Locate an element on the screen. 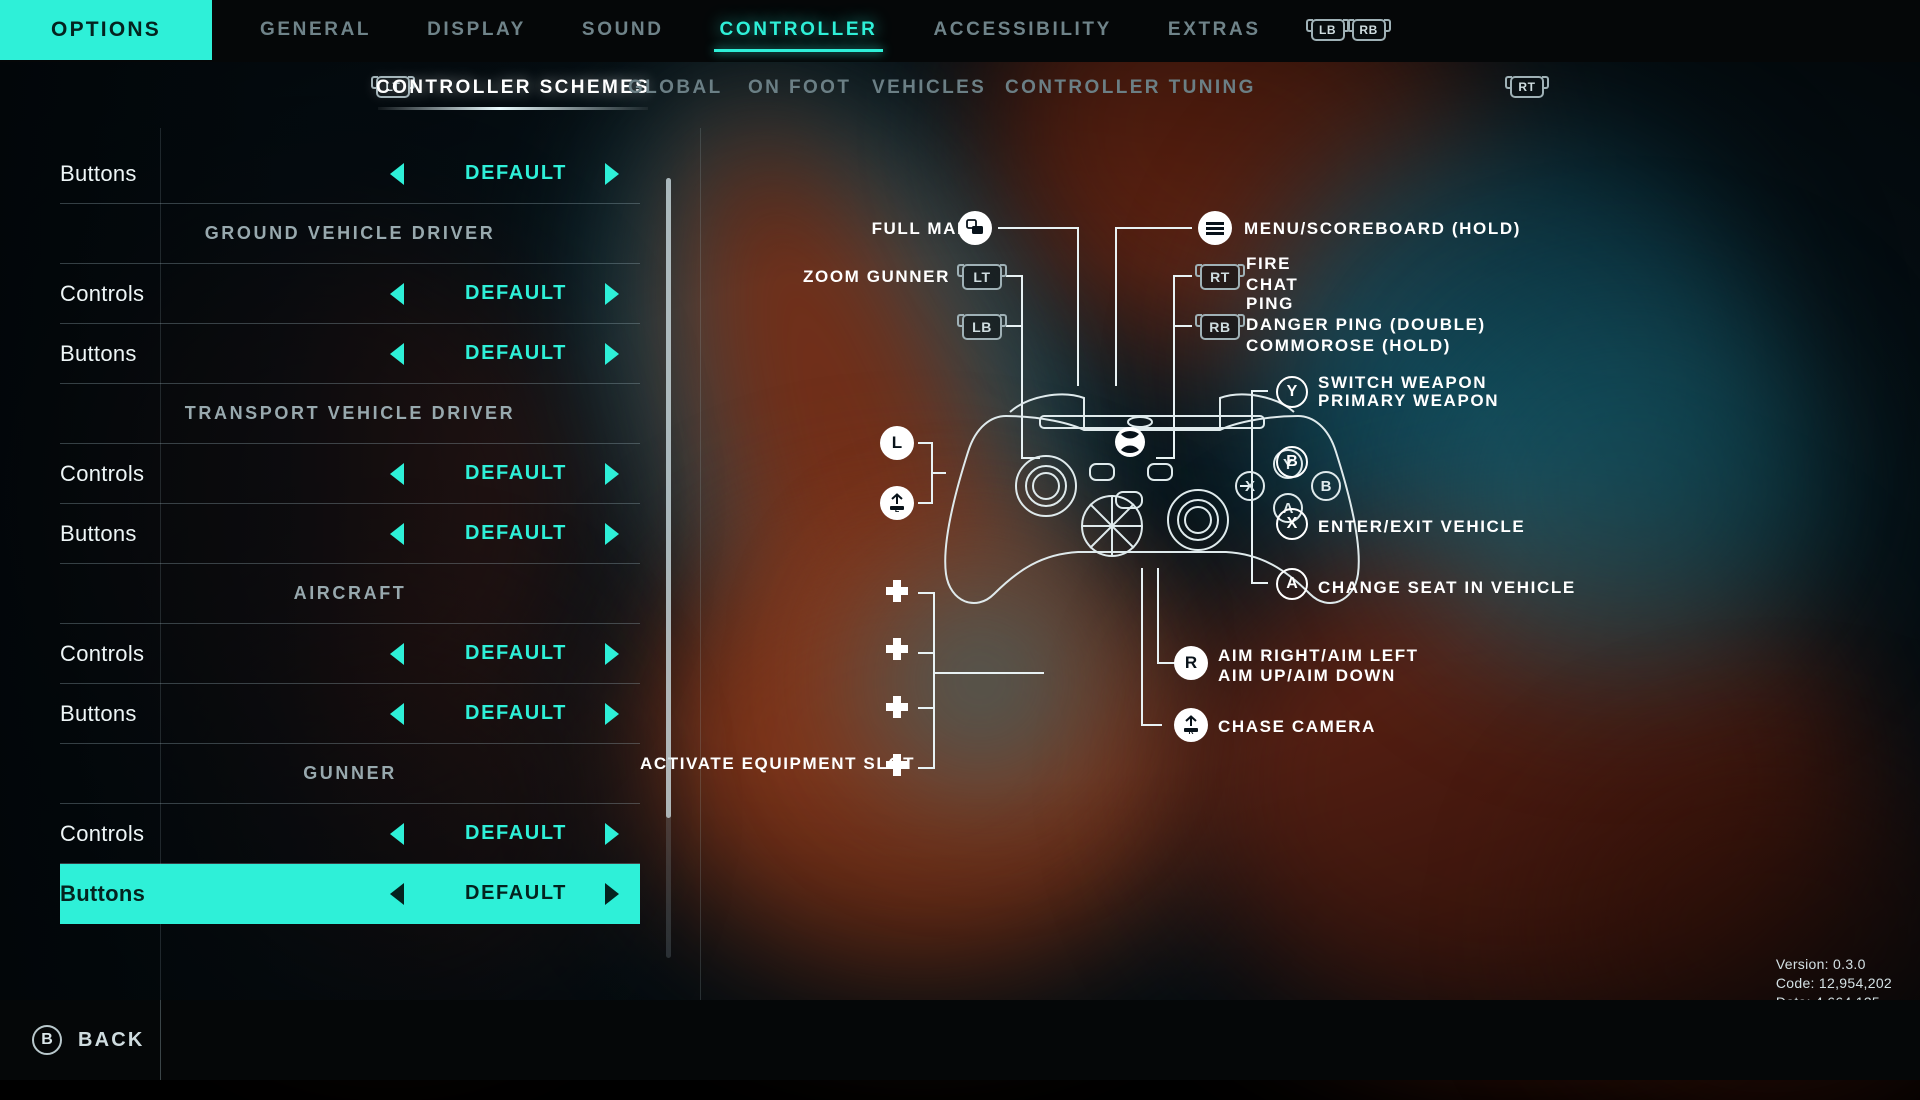 This screenshot has width=1920, height=1100. scrollbar-track is located at coordinates (668, 568).